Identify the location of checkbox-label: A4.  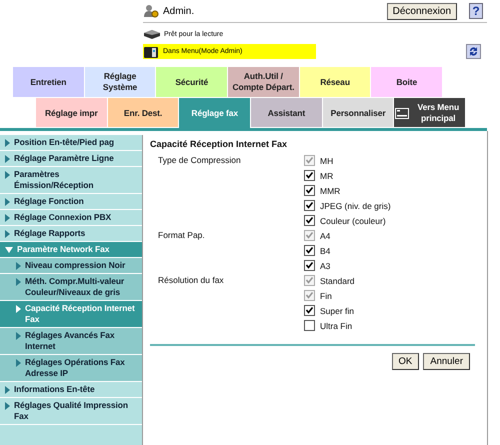
(325, 235).